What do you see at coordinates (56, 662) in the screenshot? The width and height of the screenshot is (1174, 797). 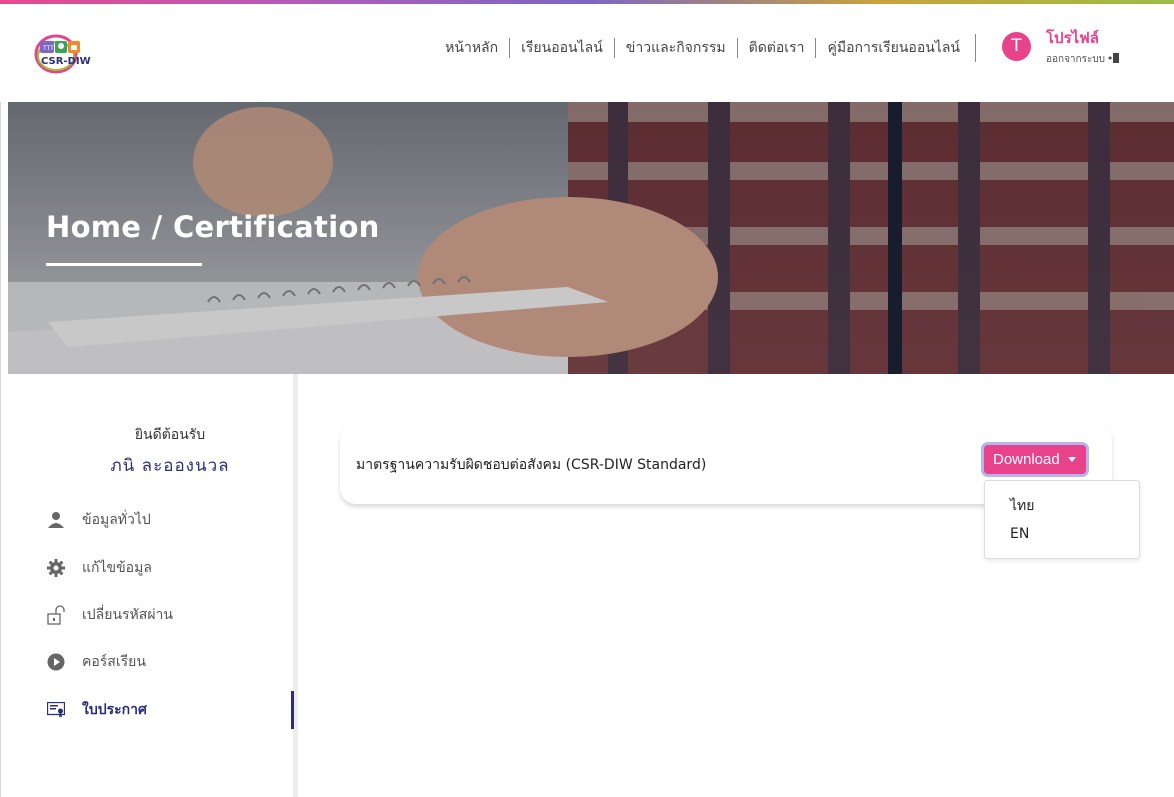 I see `play-icon` at bounding box center [56, 662].